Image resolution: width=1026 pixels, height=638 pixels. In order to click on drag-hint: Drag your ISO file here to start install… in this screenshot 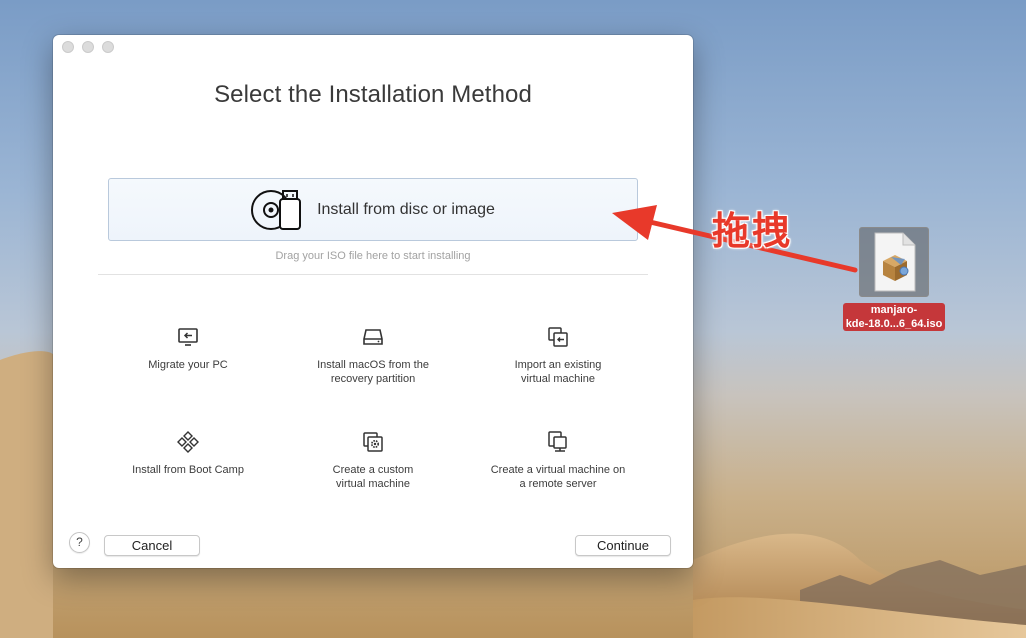, I will do `click(373, 256)`.